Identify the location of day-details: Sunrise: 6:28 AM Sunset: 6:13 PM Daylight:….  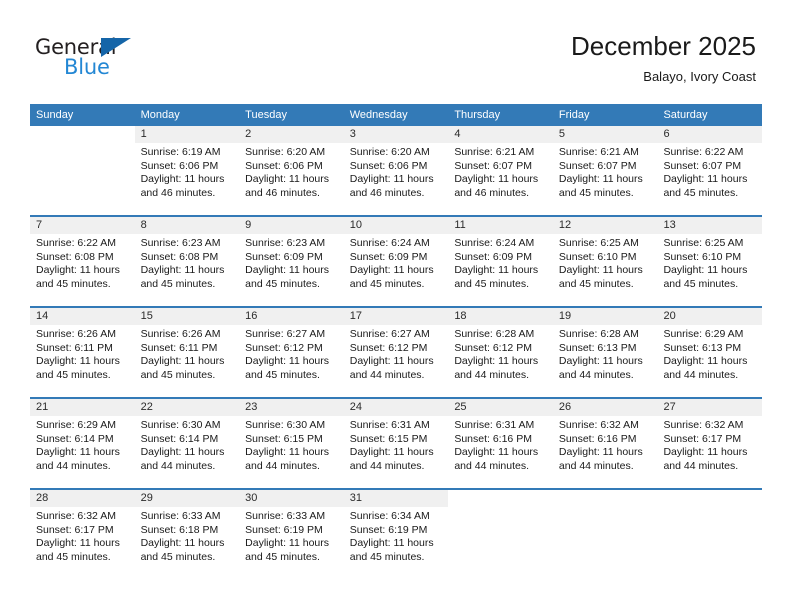
(605, 361).